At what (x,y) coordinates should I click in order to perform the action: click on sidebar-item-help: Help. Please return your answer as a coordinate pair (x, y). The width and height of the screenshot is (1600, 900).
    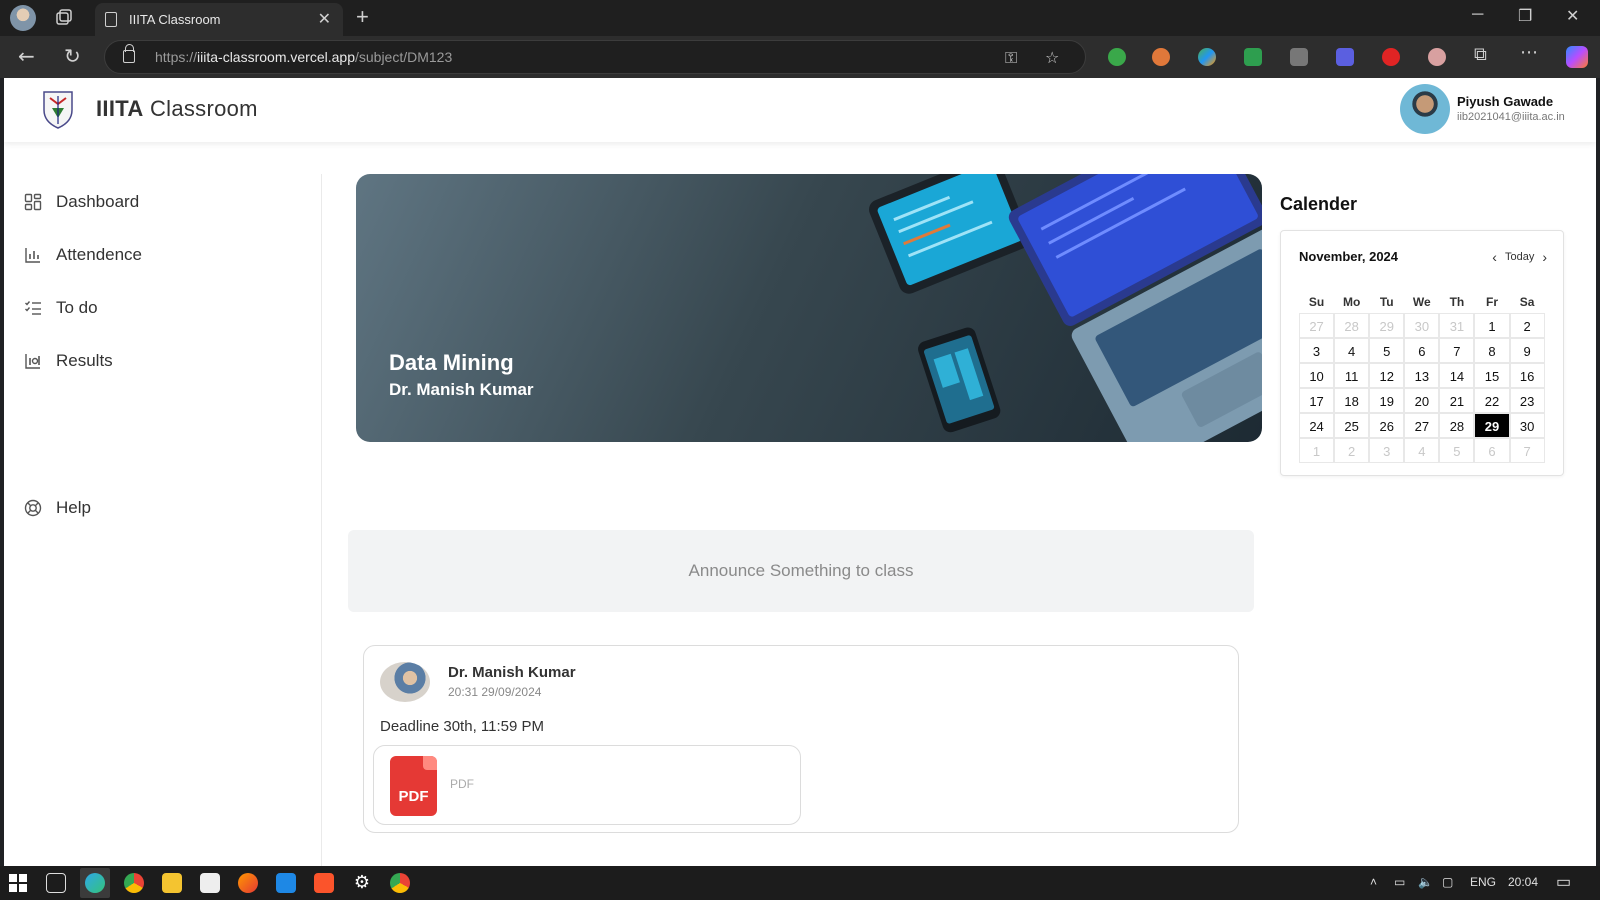
    Looking at the image, I should click on (57, 508).